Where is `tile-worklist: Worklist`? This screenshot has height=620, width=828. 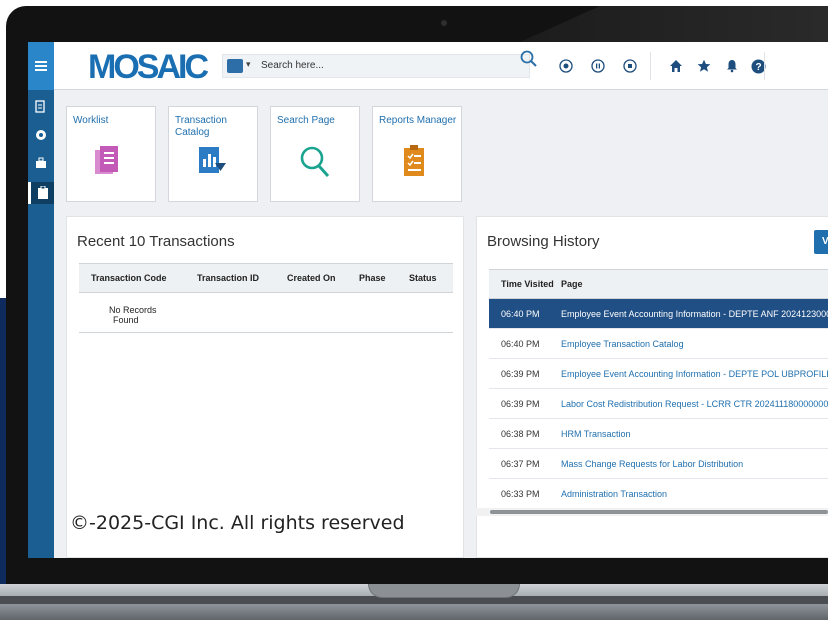
tile-worklist: Worklist is located at coordinates (111, 154).